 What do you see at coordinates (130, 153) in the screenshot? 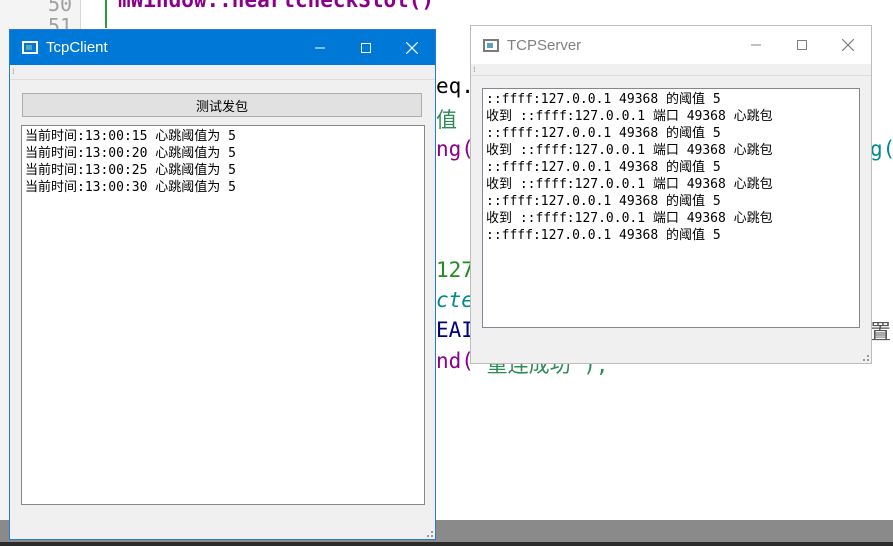
I see `log-line: 当前时间:13:00:20 心跳阈值为 5` at bounding box center [130, 153].